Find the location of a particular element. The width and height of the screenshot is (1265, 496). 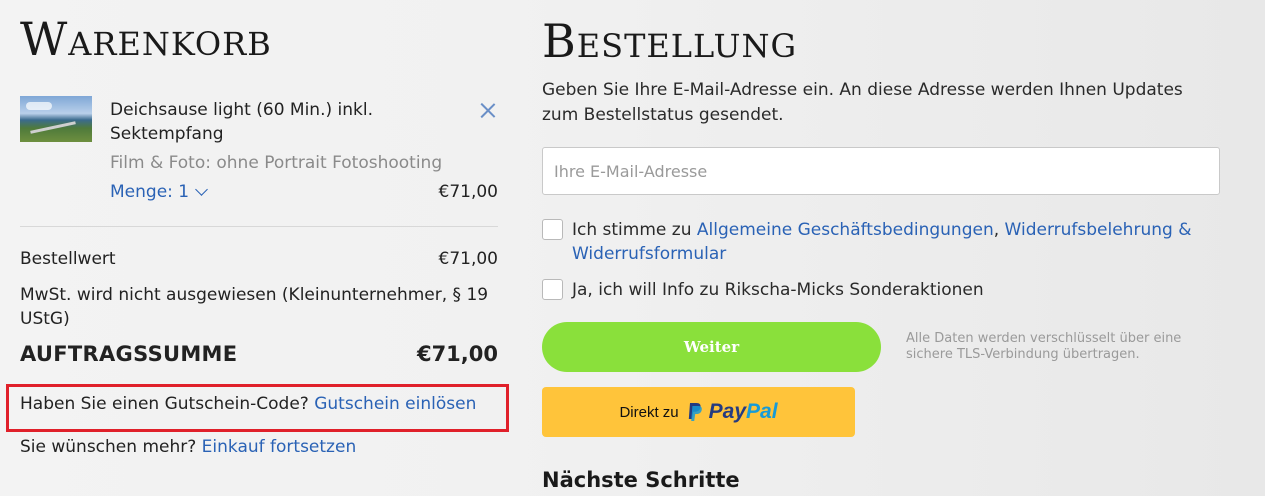

subtotal-value: €71,00 is located at coordinates (468, 259).